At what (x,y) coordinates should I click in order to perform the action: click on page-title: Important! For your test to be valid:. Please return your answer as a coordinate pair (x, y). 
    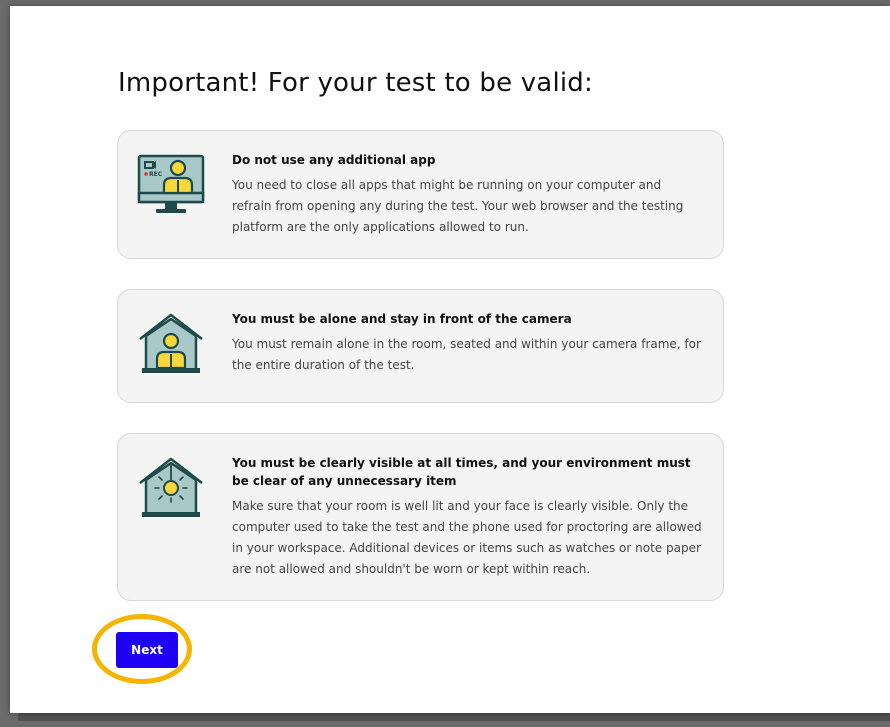
    Looking at the image, I should click on (355, 83).